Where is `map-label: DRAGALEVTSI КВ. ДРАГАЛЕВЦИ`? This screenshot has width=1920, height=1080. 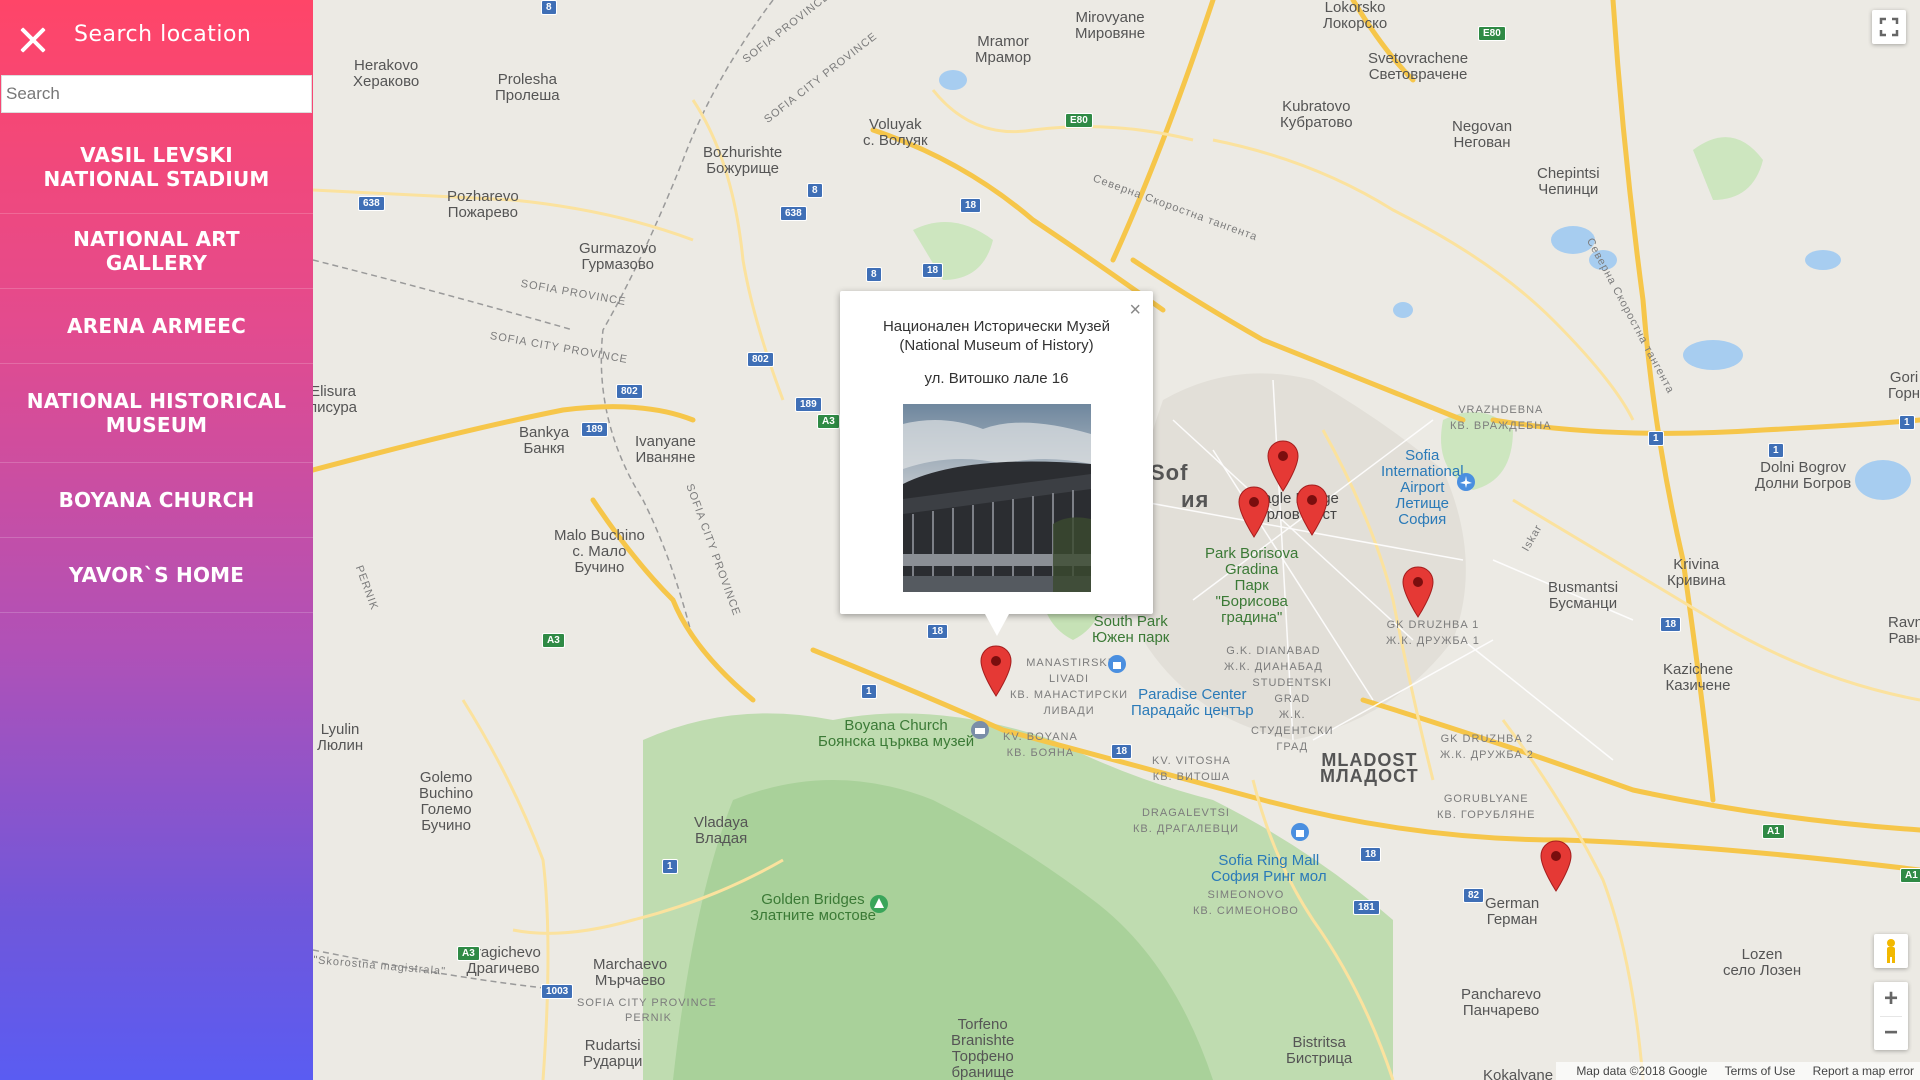
map-label: DRAGALEVTSI КВ. ДРАГАЛЕВЦИ is located at coordinates (1186, 821).